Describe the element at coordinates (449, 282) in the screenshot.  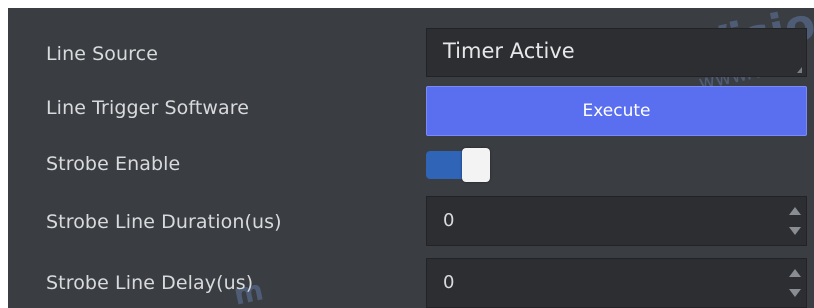
I see `strobe-line-delay-value: 0` at that location.